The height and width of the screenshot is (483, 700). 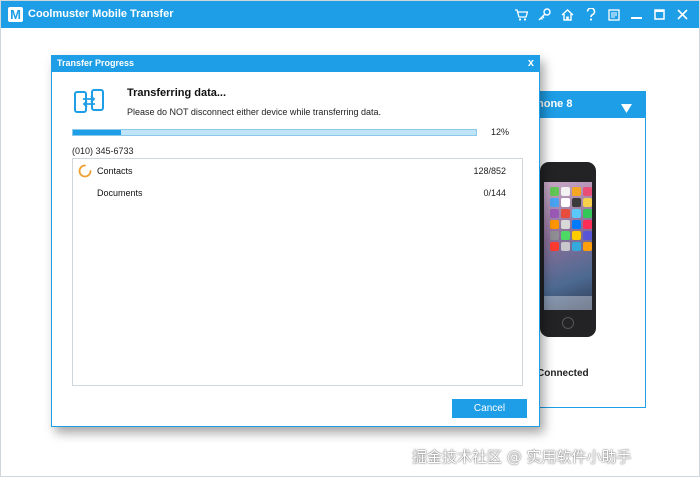 What do you see at coordinates (274, 132) in the screenshot?
I see `progress-bar` at bounding box center [274, 132].